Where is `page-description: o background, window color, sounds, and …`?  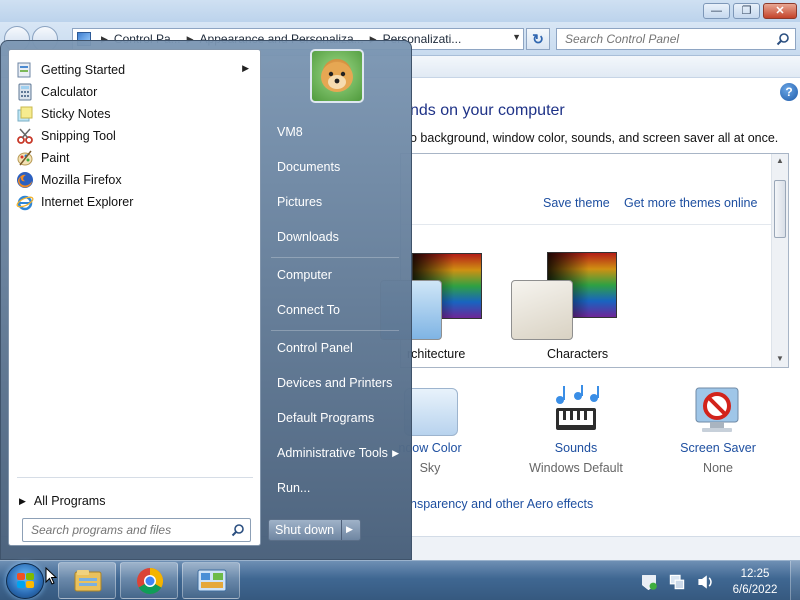 page-description: o background, window color, sounds, and … is located at coordinates (594, 138).